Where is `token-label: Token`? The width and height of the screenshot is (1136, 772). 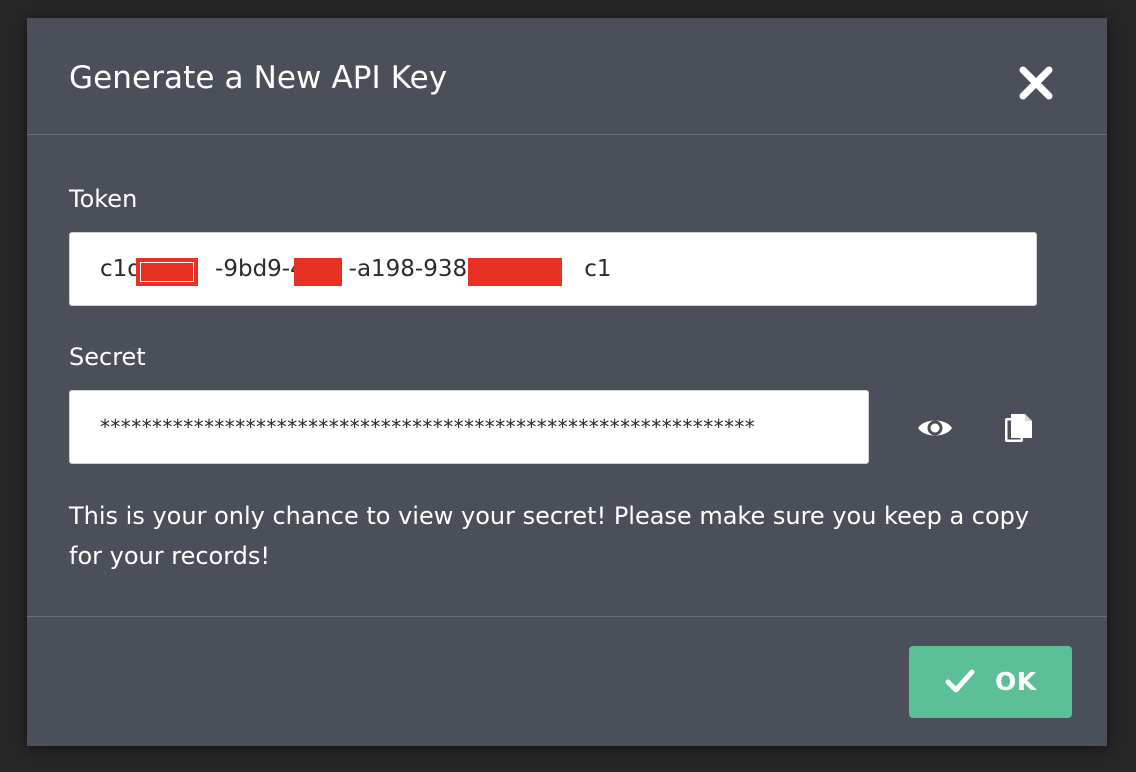 token-label: Token is located at coordinates (103, 199).